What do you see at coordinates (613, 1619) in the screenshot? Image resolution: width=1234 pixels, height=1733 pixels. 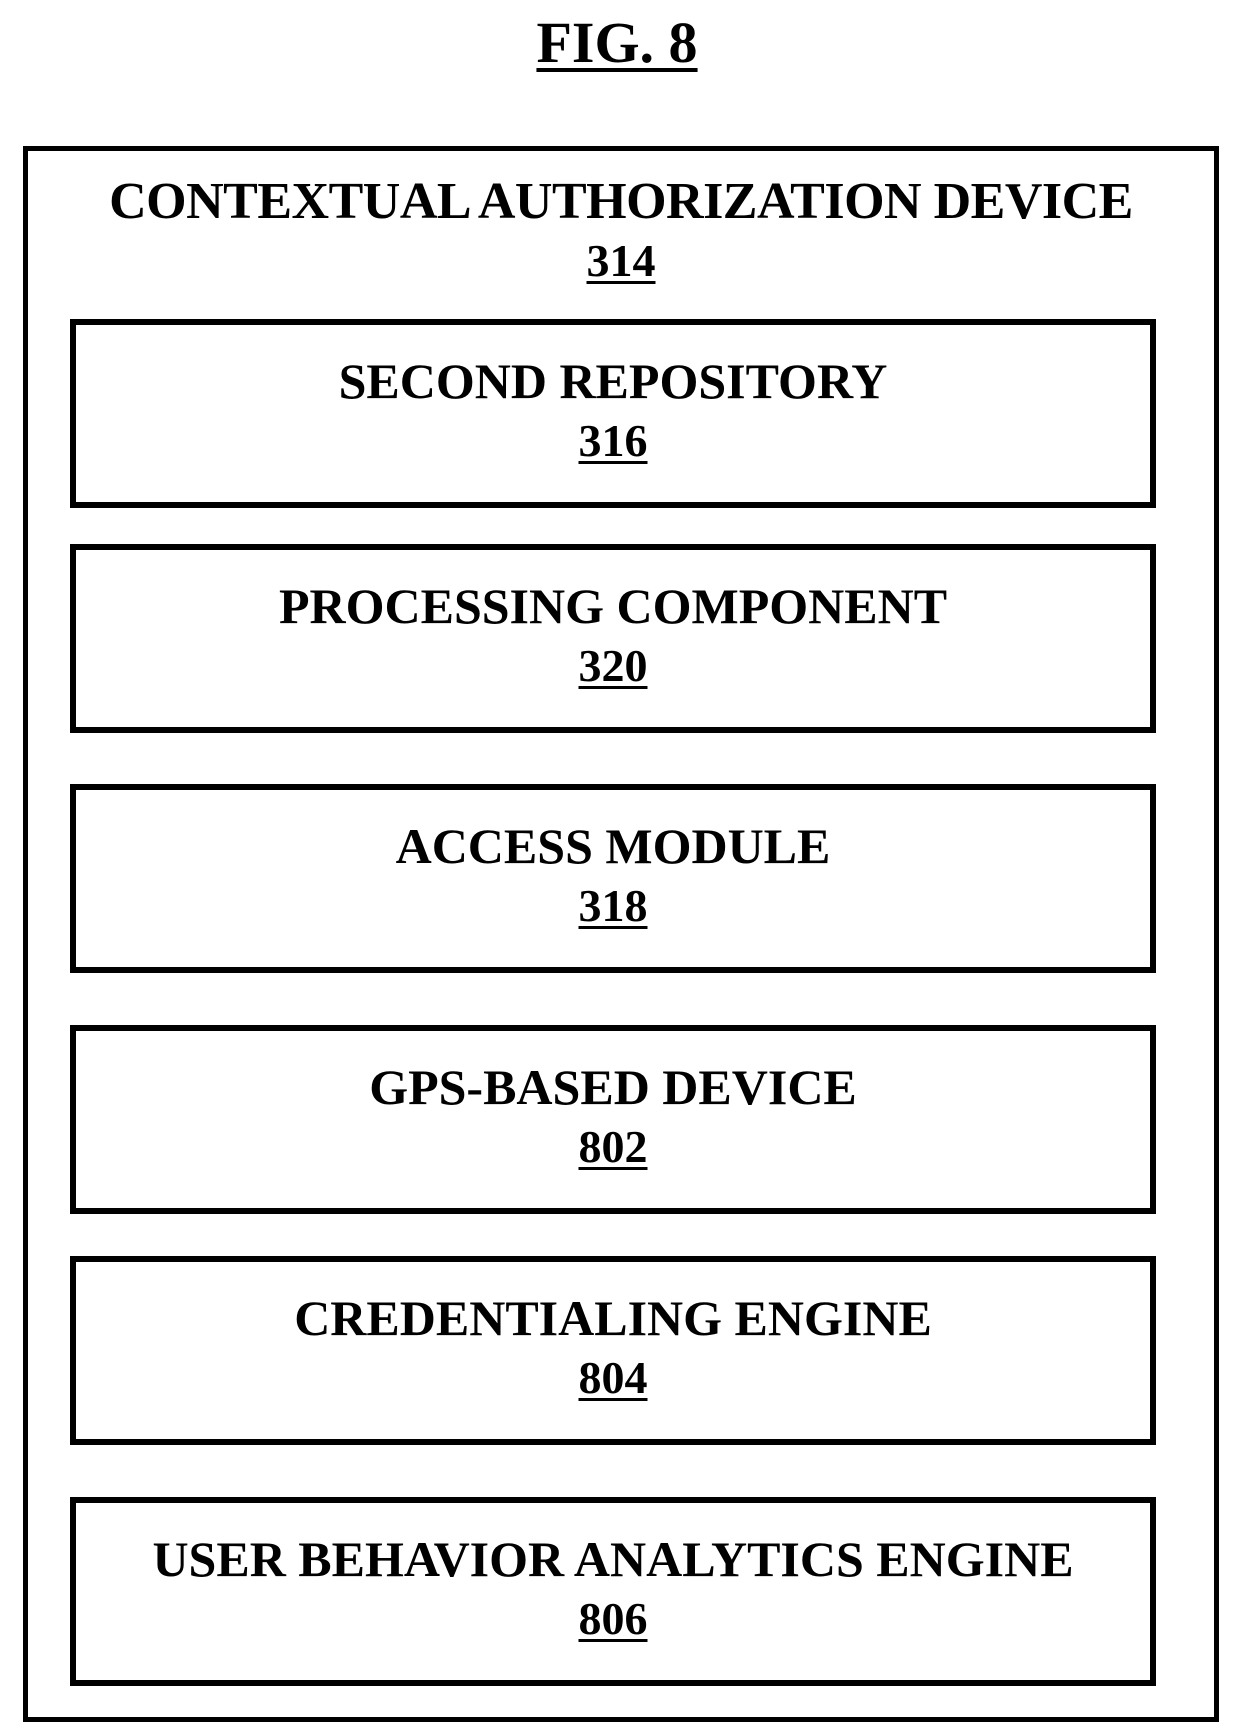 I see `component-reference-number: 806` at bounding box center [613, 1619].